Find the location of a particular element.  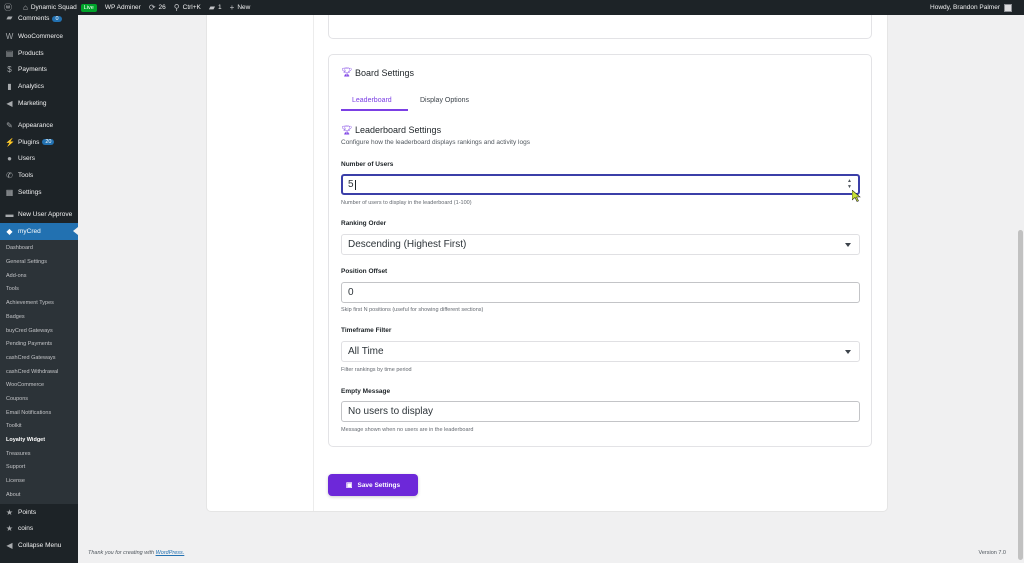

submenu-item: About is located at coordinates (39, 495).